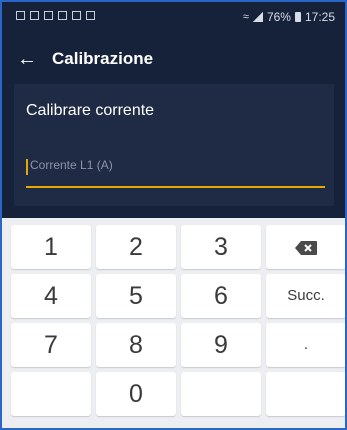  I want to click on app-bar: ← Calibrazione, so click(173, 60).